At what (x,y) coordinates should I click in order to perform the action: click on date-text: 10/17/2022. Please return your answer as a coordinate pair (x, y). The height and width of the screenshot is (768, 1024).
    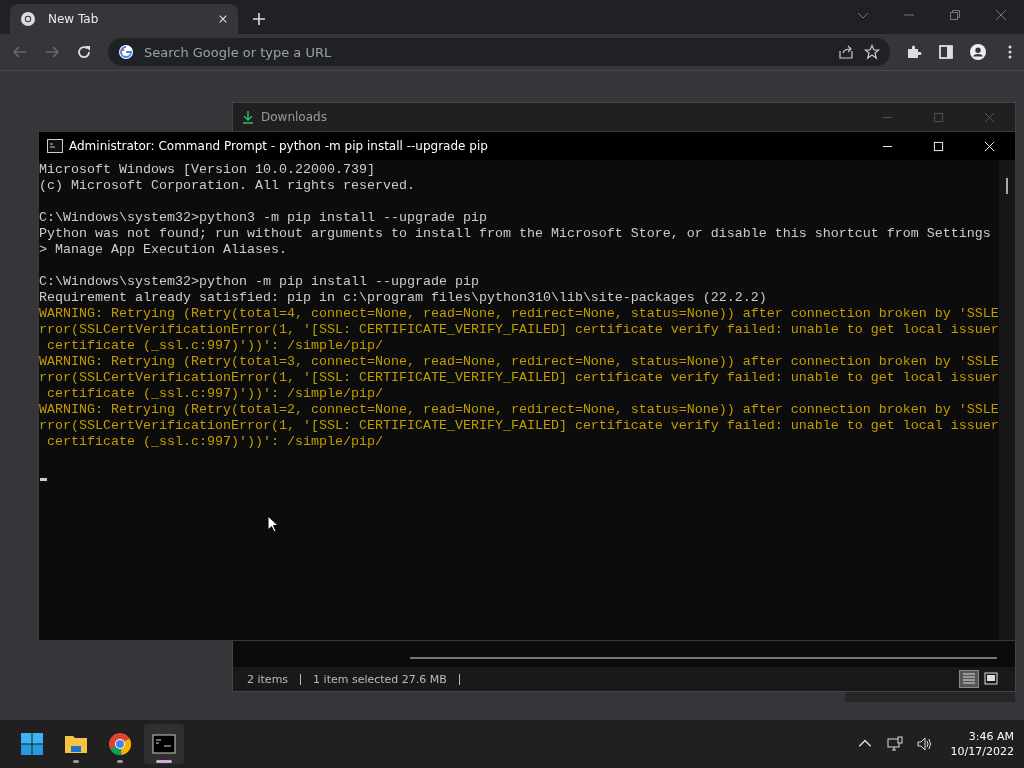
    Looking at the image, I should click on (982, 751).